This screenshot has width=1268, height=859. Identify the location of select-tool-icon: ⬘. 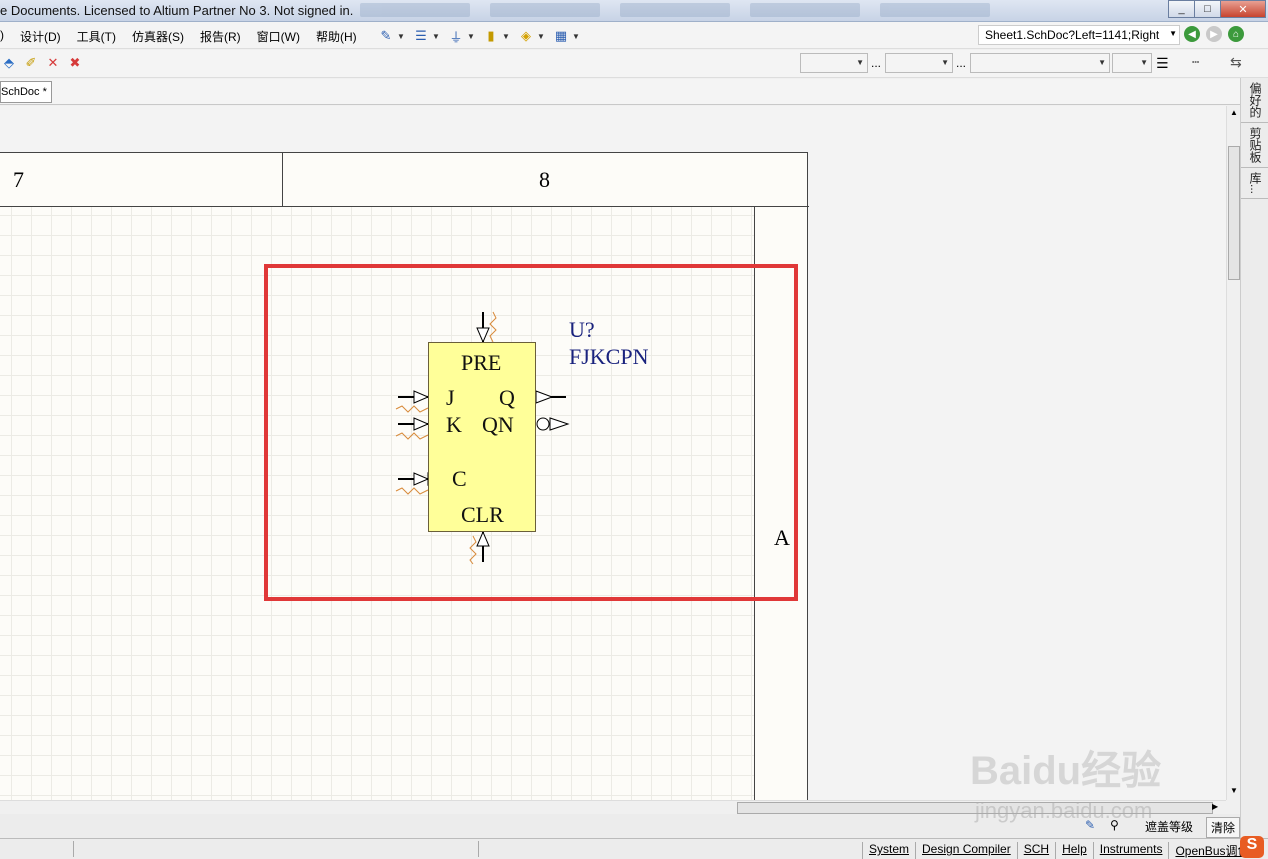
(9, 63).